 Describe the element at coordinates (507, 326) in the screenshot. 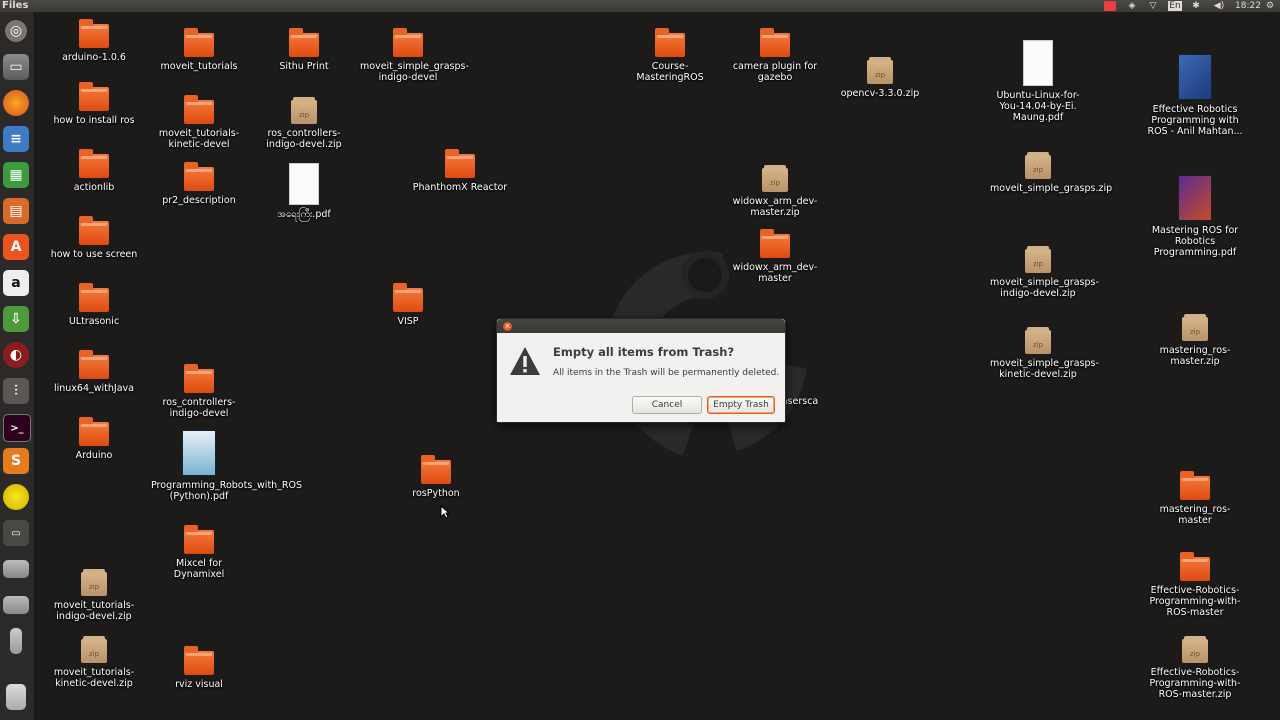

I see `close-icon: ×` at that location.